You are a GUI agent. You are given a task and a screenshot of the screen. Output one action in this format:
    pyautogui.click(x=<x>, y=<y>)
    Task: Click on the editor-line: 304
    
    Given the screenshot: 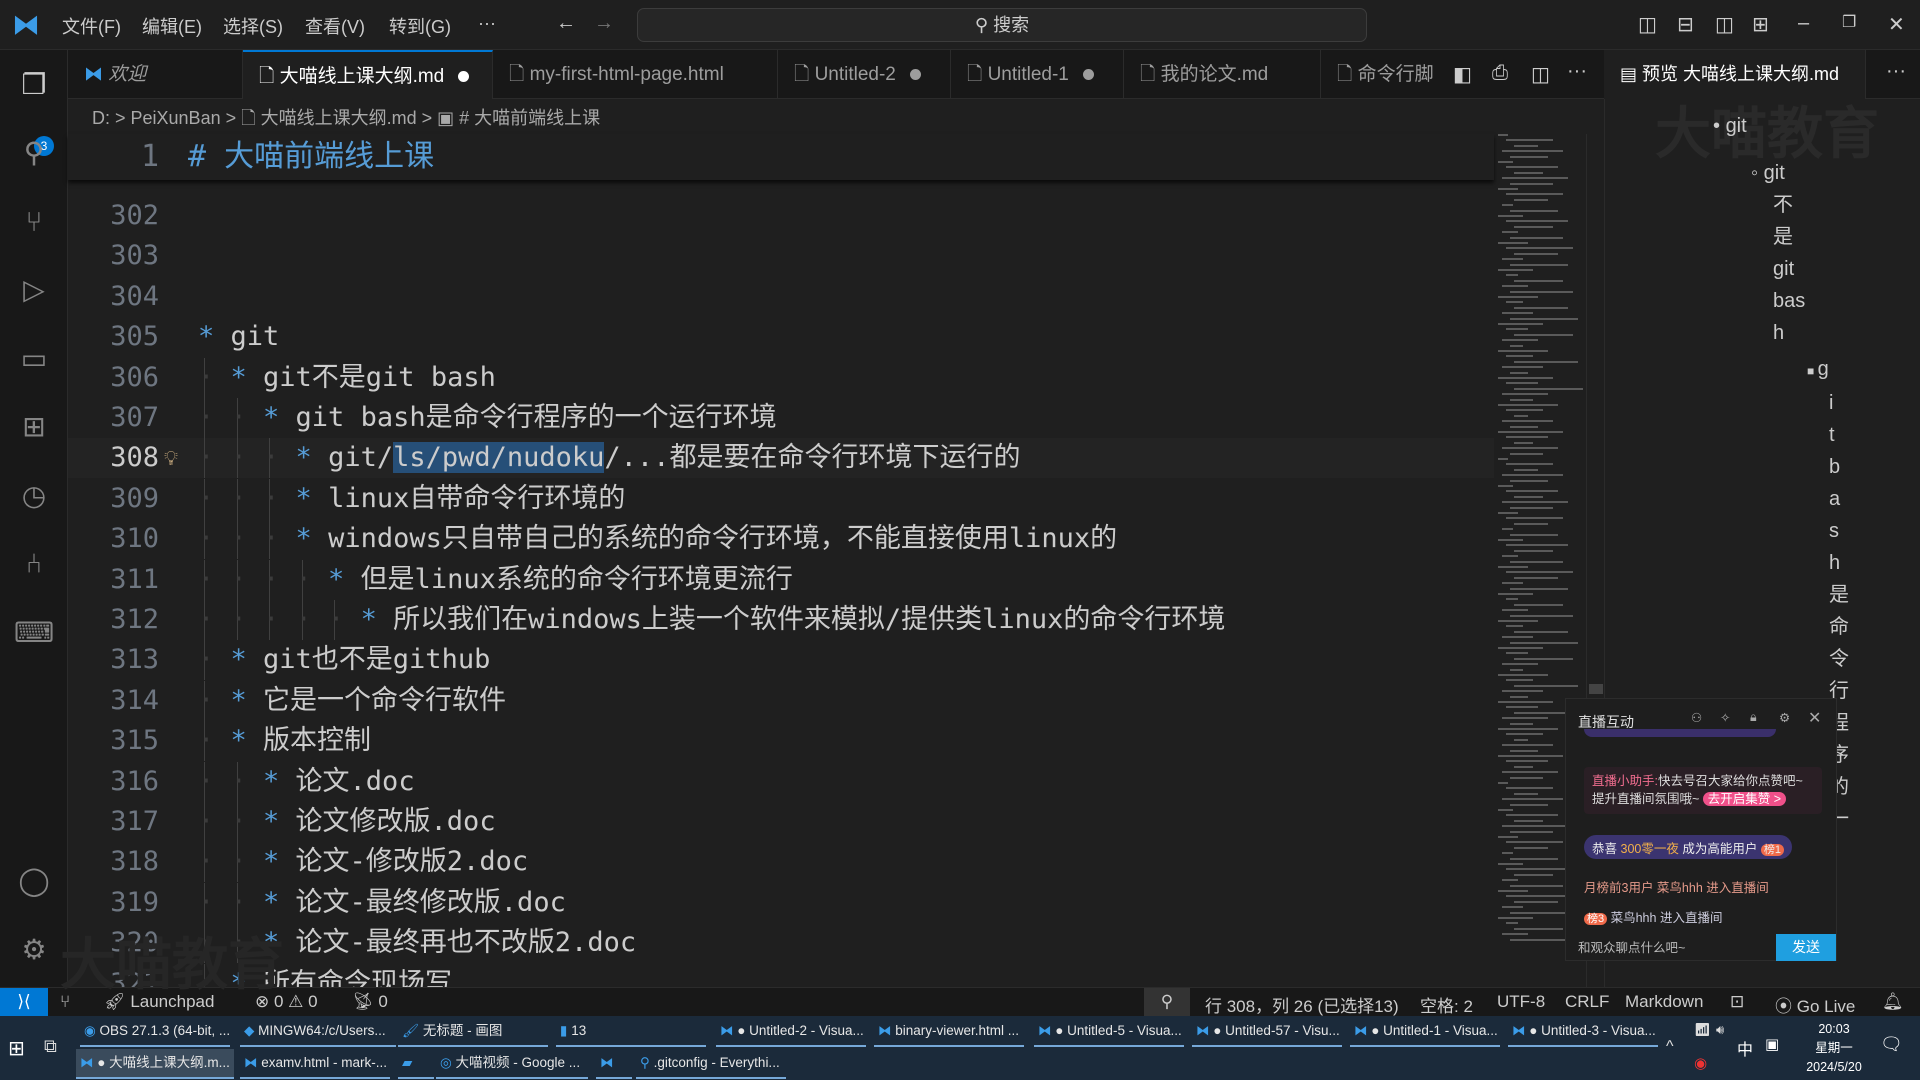 What is the action you would take?
    pyautogui.click(x=781, y=297)
    